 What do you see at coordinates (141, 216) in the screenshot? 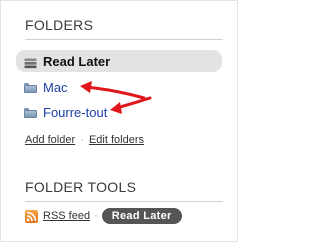
I see `read-later-bookmarklet-button: Read Later` at bounding box center [141, 216].